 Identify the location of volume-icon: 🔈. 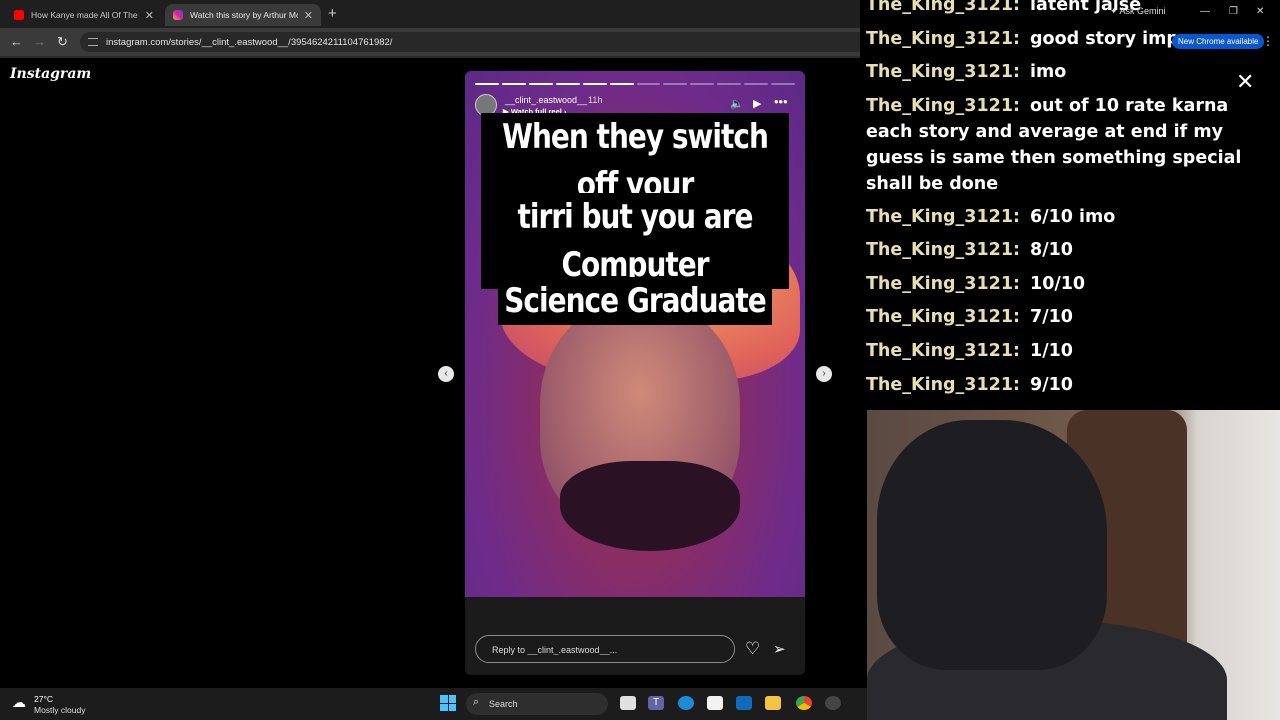
(737, 103).